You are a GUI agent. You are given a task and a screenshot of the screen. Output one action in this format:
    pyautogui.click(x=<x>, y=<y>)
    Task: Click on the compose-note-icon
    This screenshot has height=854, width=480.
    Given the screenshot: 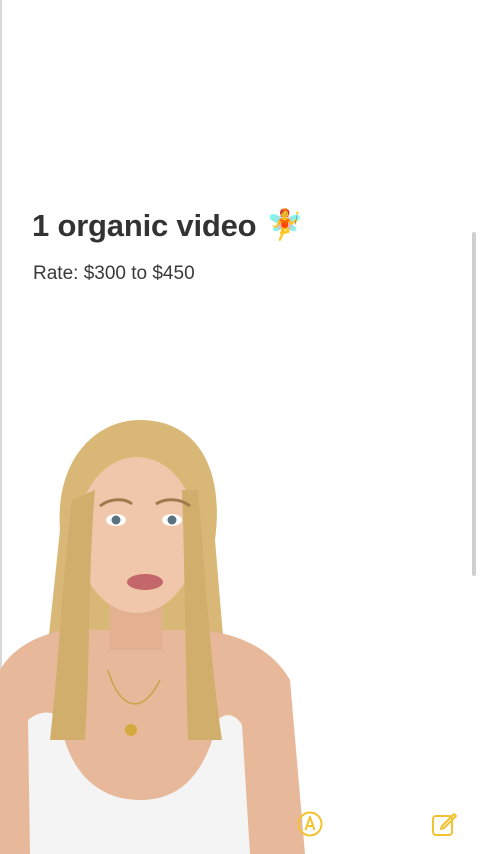 What is the action you would take?
    pyautogui.click(x=444, y=824)
    